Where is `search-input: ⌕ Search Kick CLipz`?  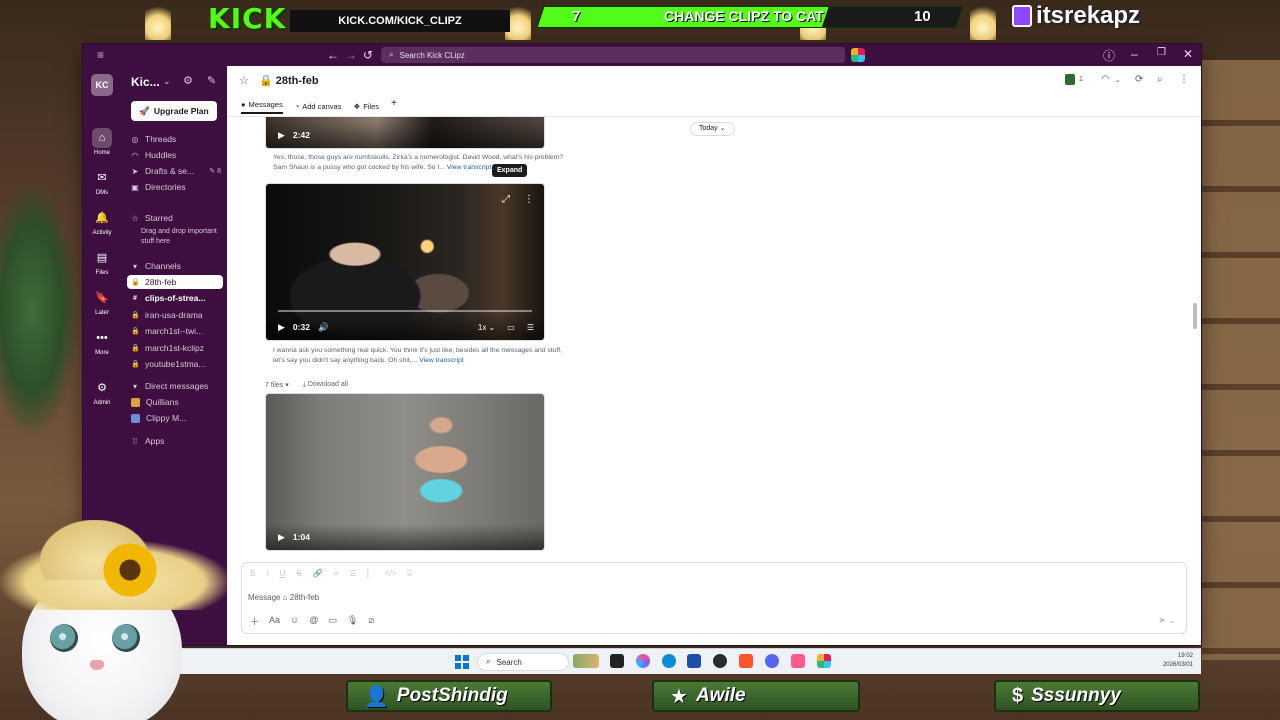 search-input: ⌕ Search Kick CLipz is located at coordinates (613, 55).